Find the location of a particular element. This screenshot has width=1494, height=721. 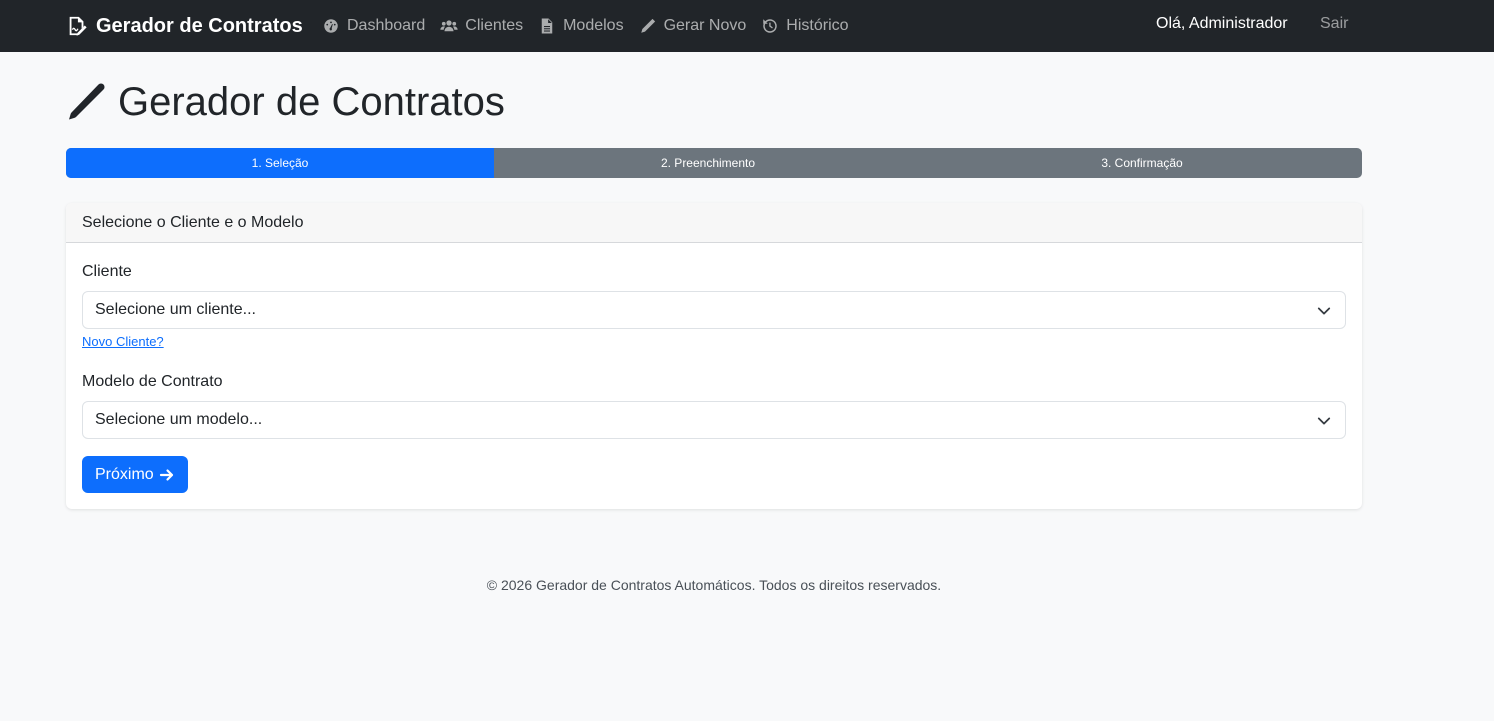

next-button-label: Próximo is located at coordinates (124, 474).